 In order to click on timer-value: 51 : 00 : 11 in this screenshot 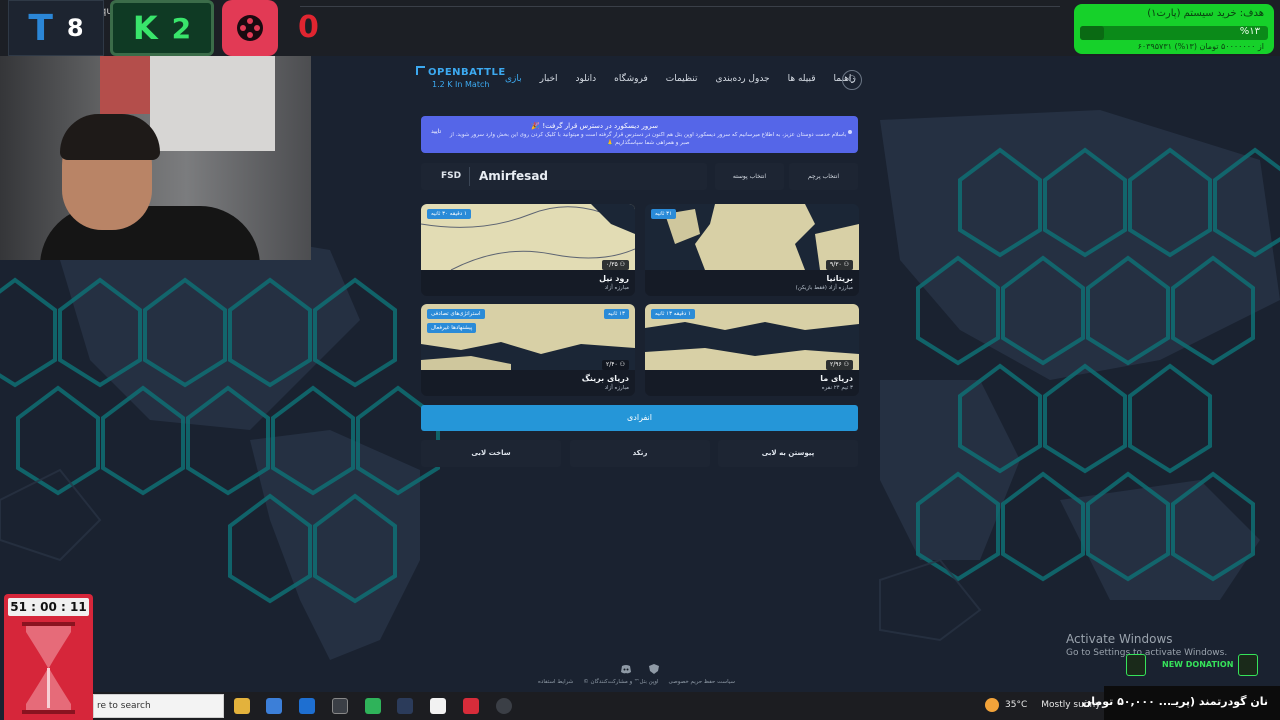, I will do `click(48, 607)`.